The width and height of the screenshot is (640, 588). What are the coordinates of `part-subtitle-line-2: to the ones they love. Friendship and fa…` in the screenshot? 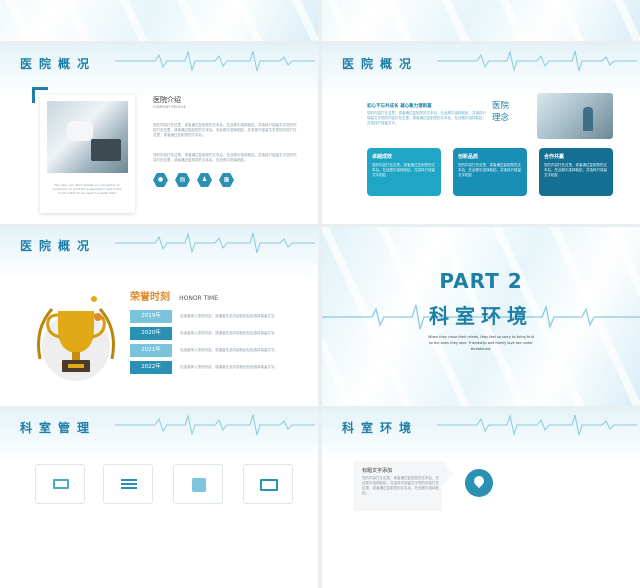 It's located at (481, 343).